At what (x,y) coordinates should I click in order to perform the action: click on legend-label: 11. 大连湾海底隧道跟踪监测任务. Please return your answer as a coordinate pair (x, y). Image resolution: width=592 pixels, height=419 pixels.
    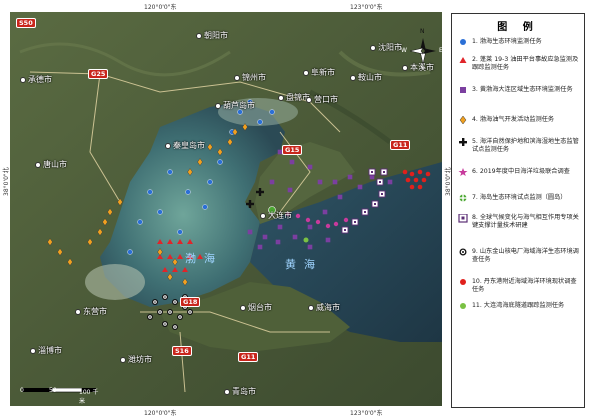
    Looking at the image, I should click on (518, 305).